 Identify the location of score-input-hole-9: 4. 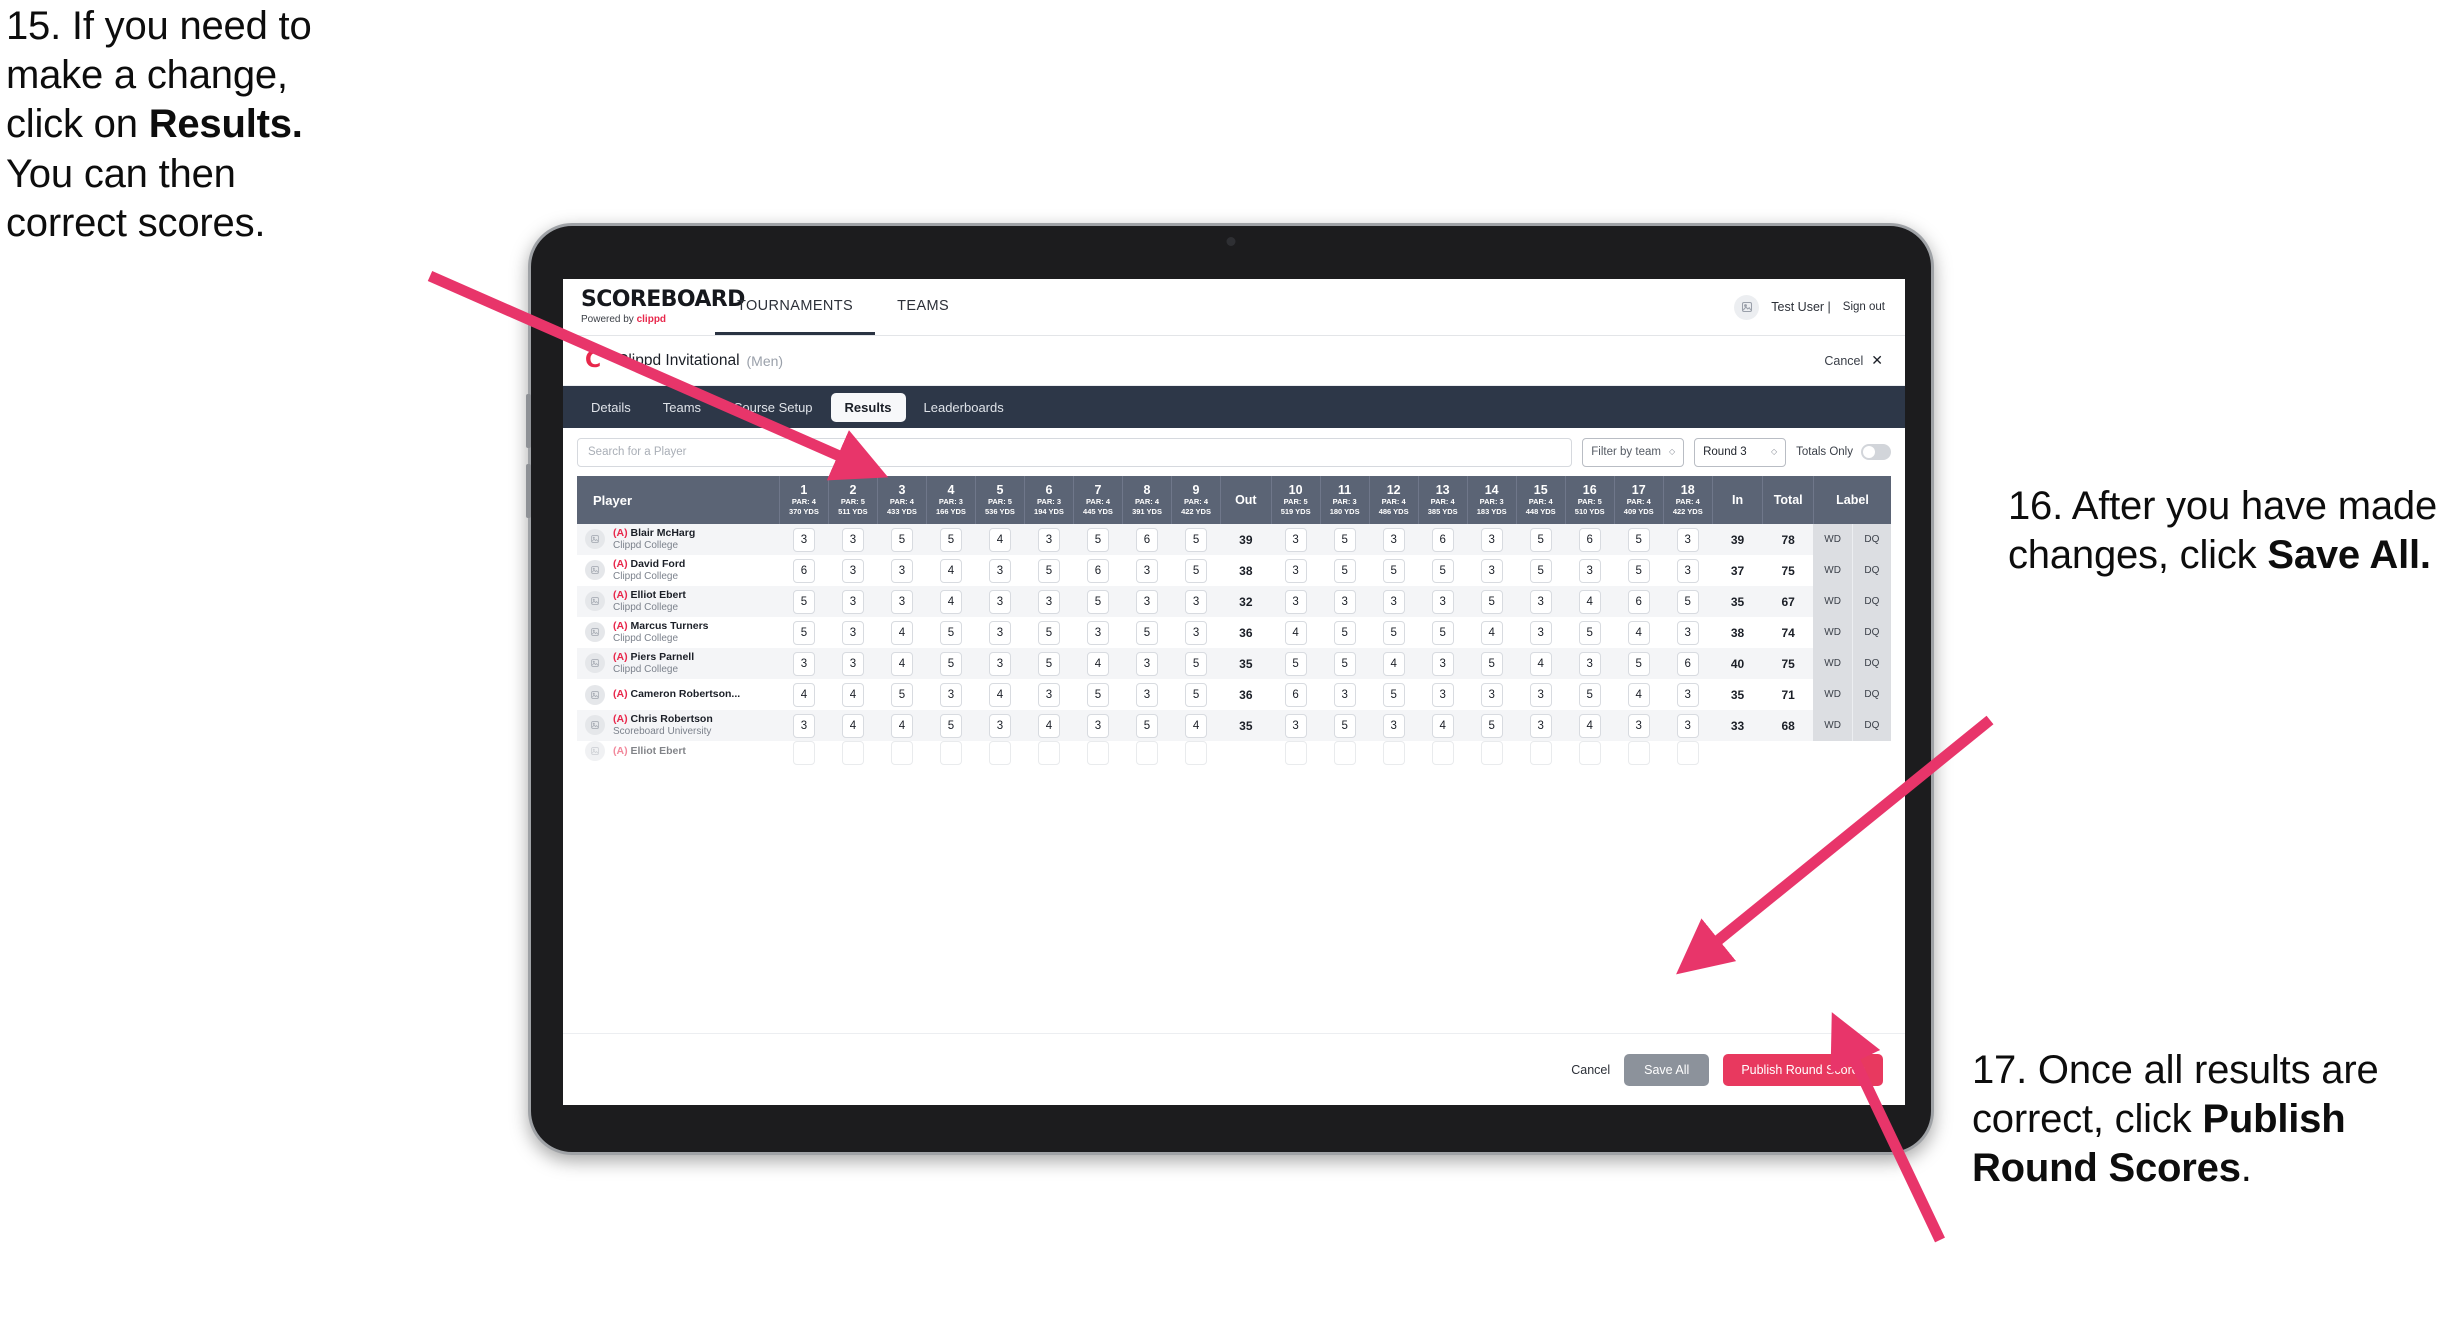
(1196, 725).